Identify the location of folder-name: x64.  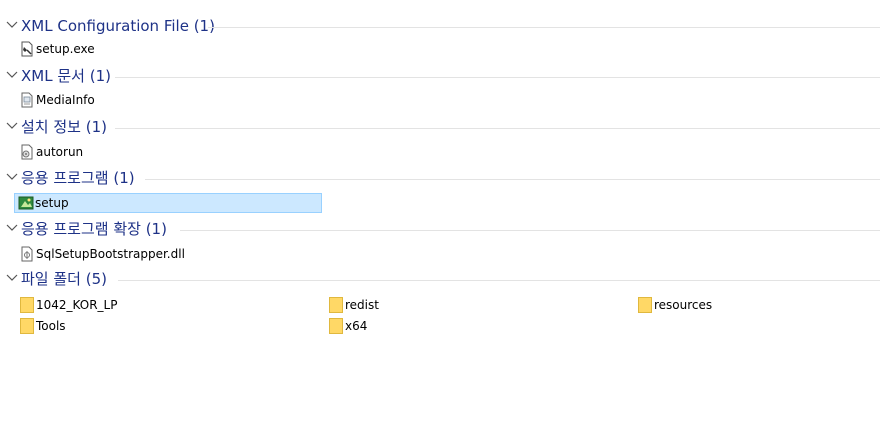
(356, 326).